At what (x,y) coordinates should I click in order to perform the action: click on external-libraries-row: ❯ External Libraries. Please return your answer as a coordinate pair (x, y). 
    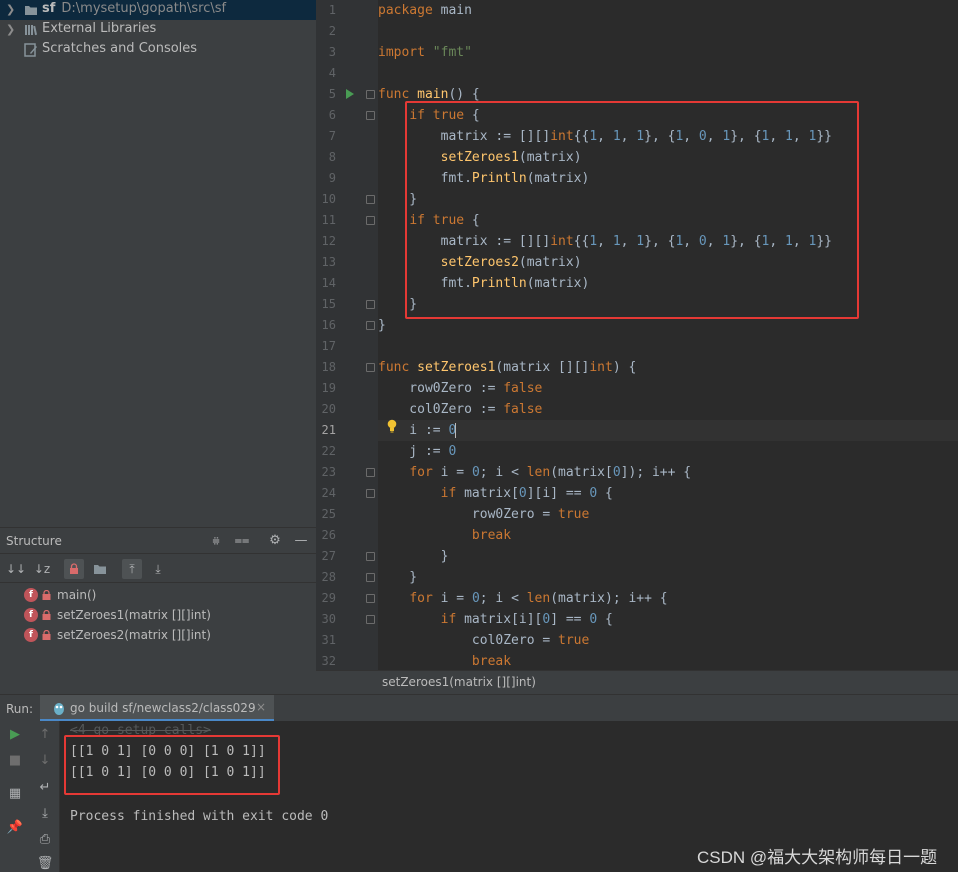
    Looking at the image, I should click on (158, 30).